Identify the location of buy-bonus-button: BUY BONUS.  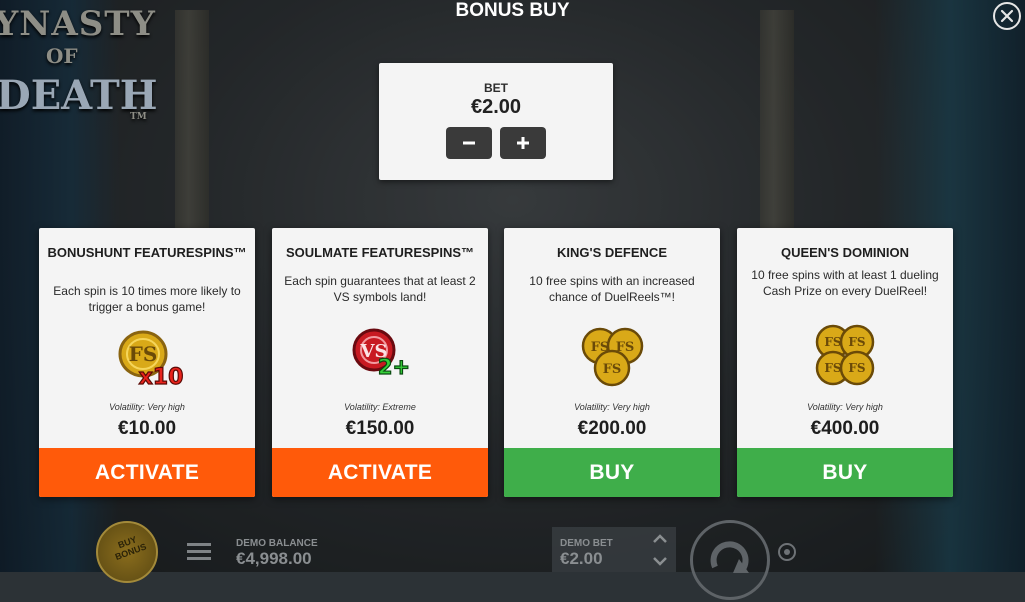
(127, 552).